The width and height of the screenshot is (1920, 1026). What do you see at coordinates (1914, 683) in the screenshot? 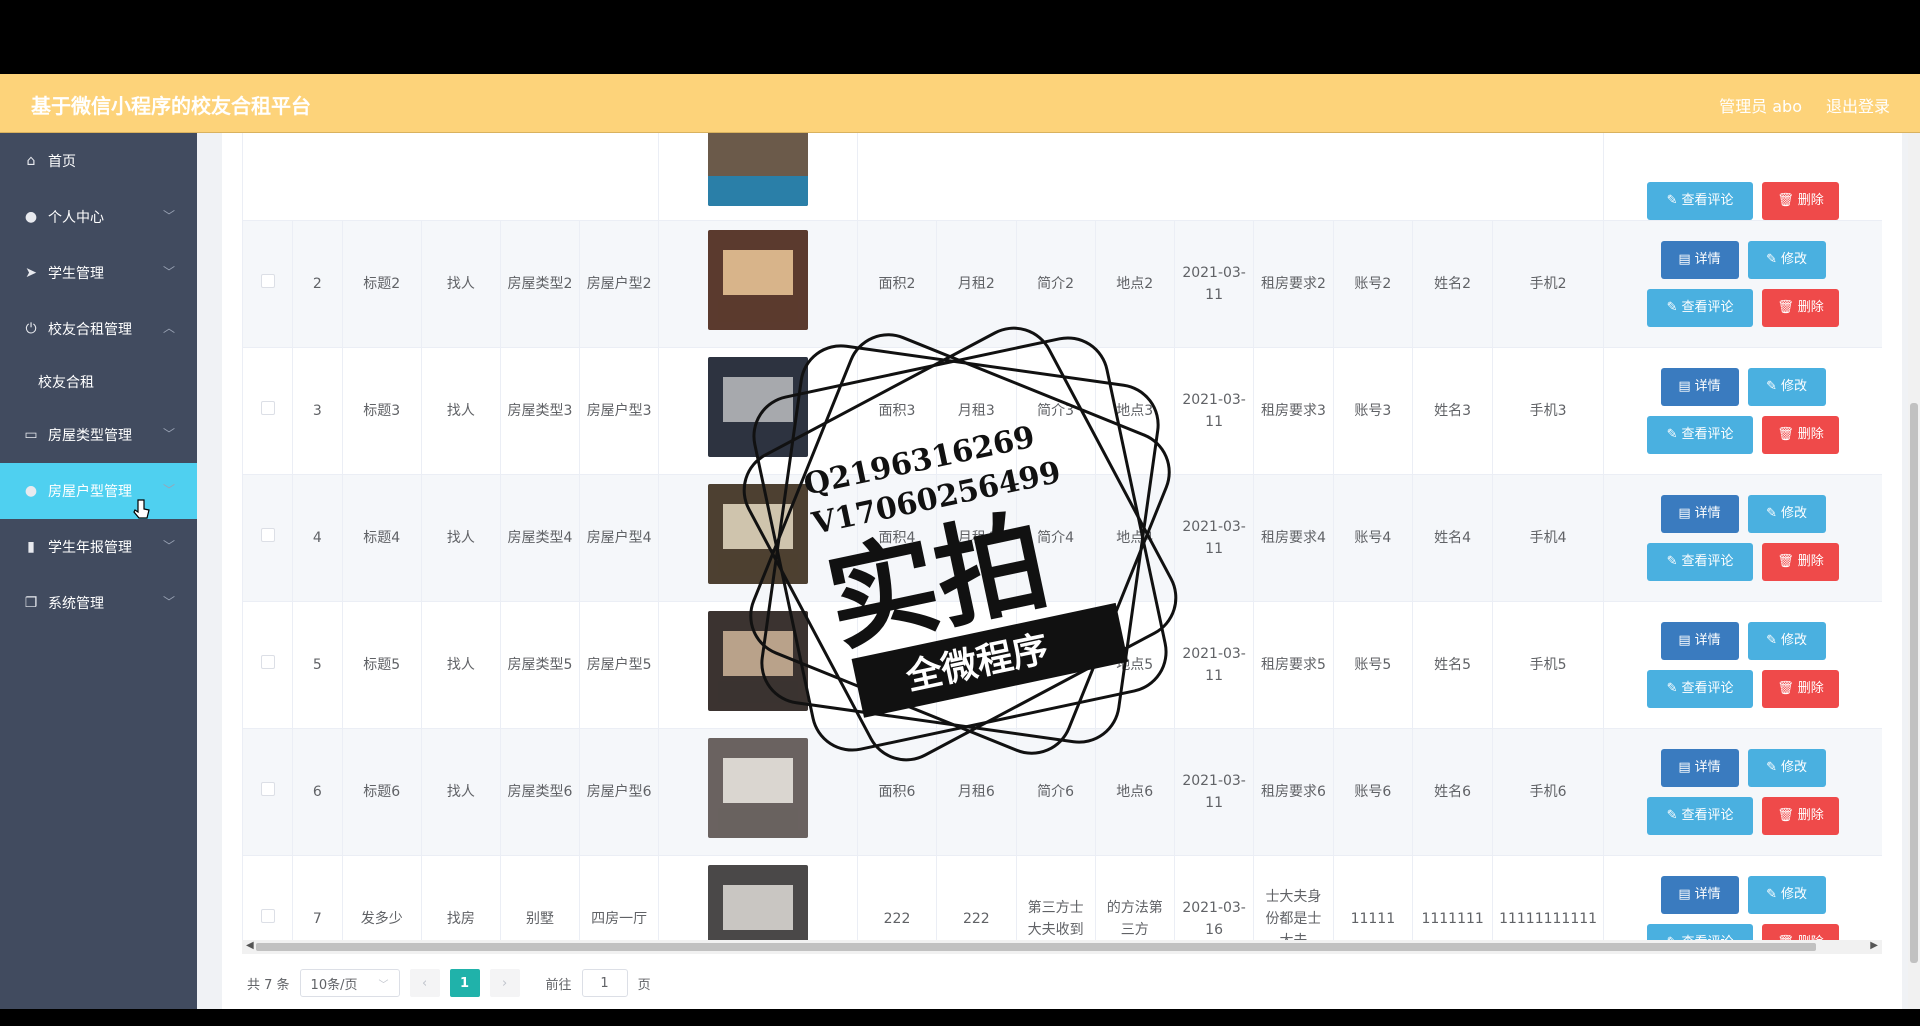
I see `vertical-scrollbar-thumb` at bounding box center [1914, 683].